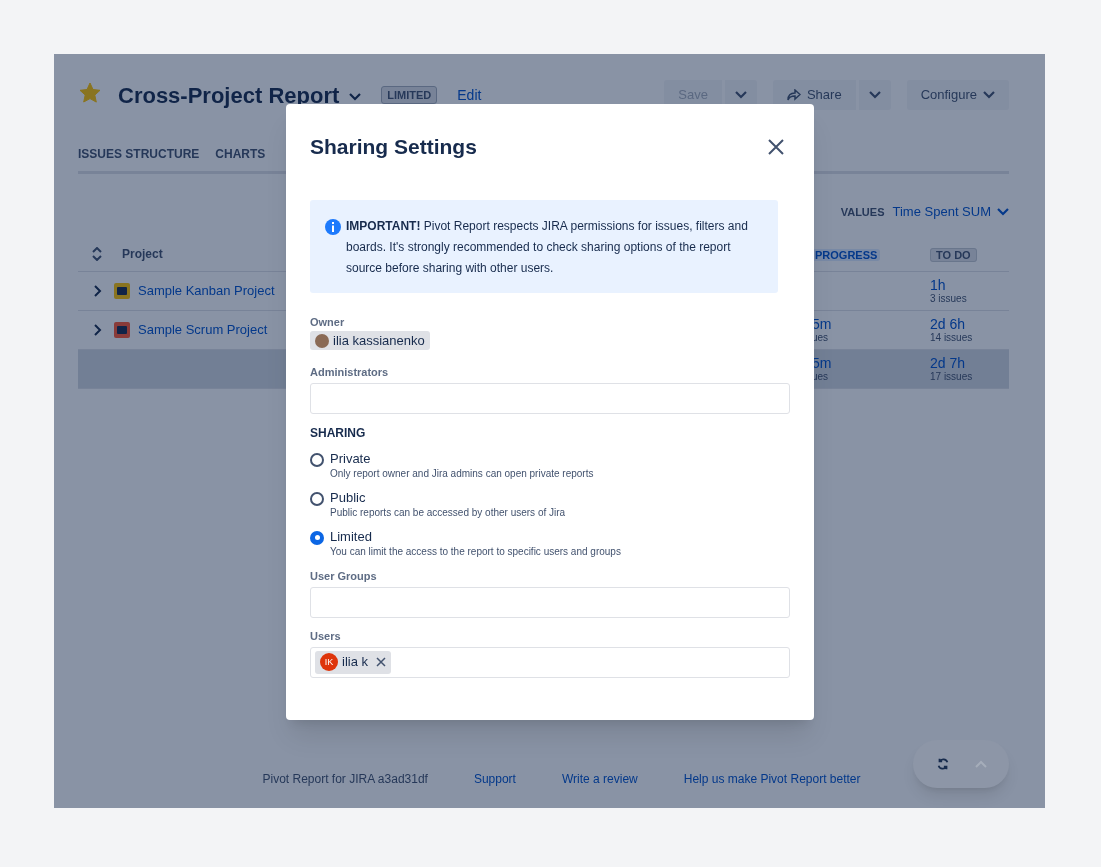  Describe the element at coordinates (326, 635) in the screenshot. I see `field-label: Users` at that location.